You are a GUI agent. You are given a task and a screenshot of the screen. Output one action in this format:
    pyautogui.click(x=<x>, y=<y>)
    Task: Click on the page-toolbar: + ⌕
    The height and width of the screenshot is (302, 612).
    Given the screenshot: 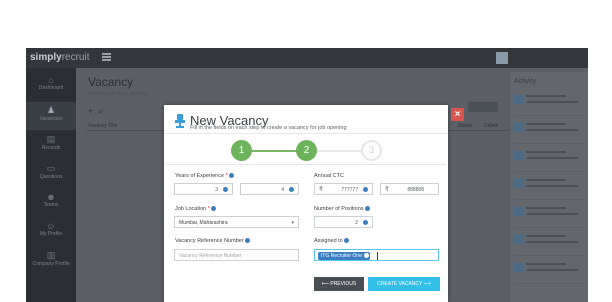 What is the action you would take?
    pyautogui.click(x=95, y=111)
    